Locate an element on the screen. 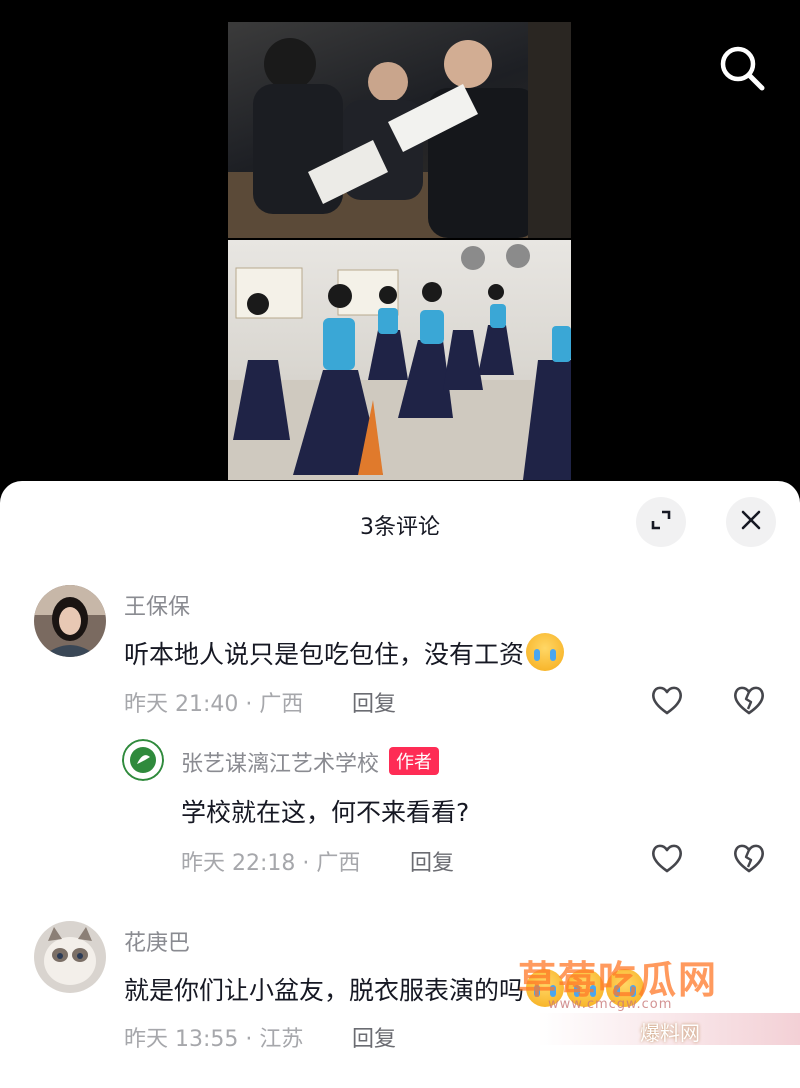  comment-meta: 昨天 13:55 · 江苏 is located at coordinates (214, 1039).